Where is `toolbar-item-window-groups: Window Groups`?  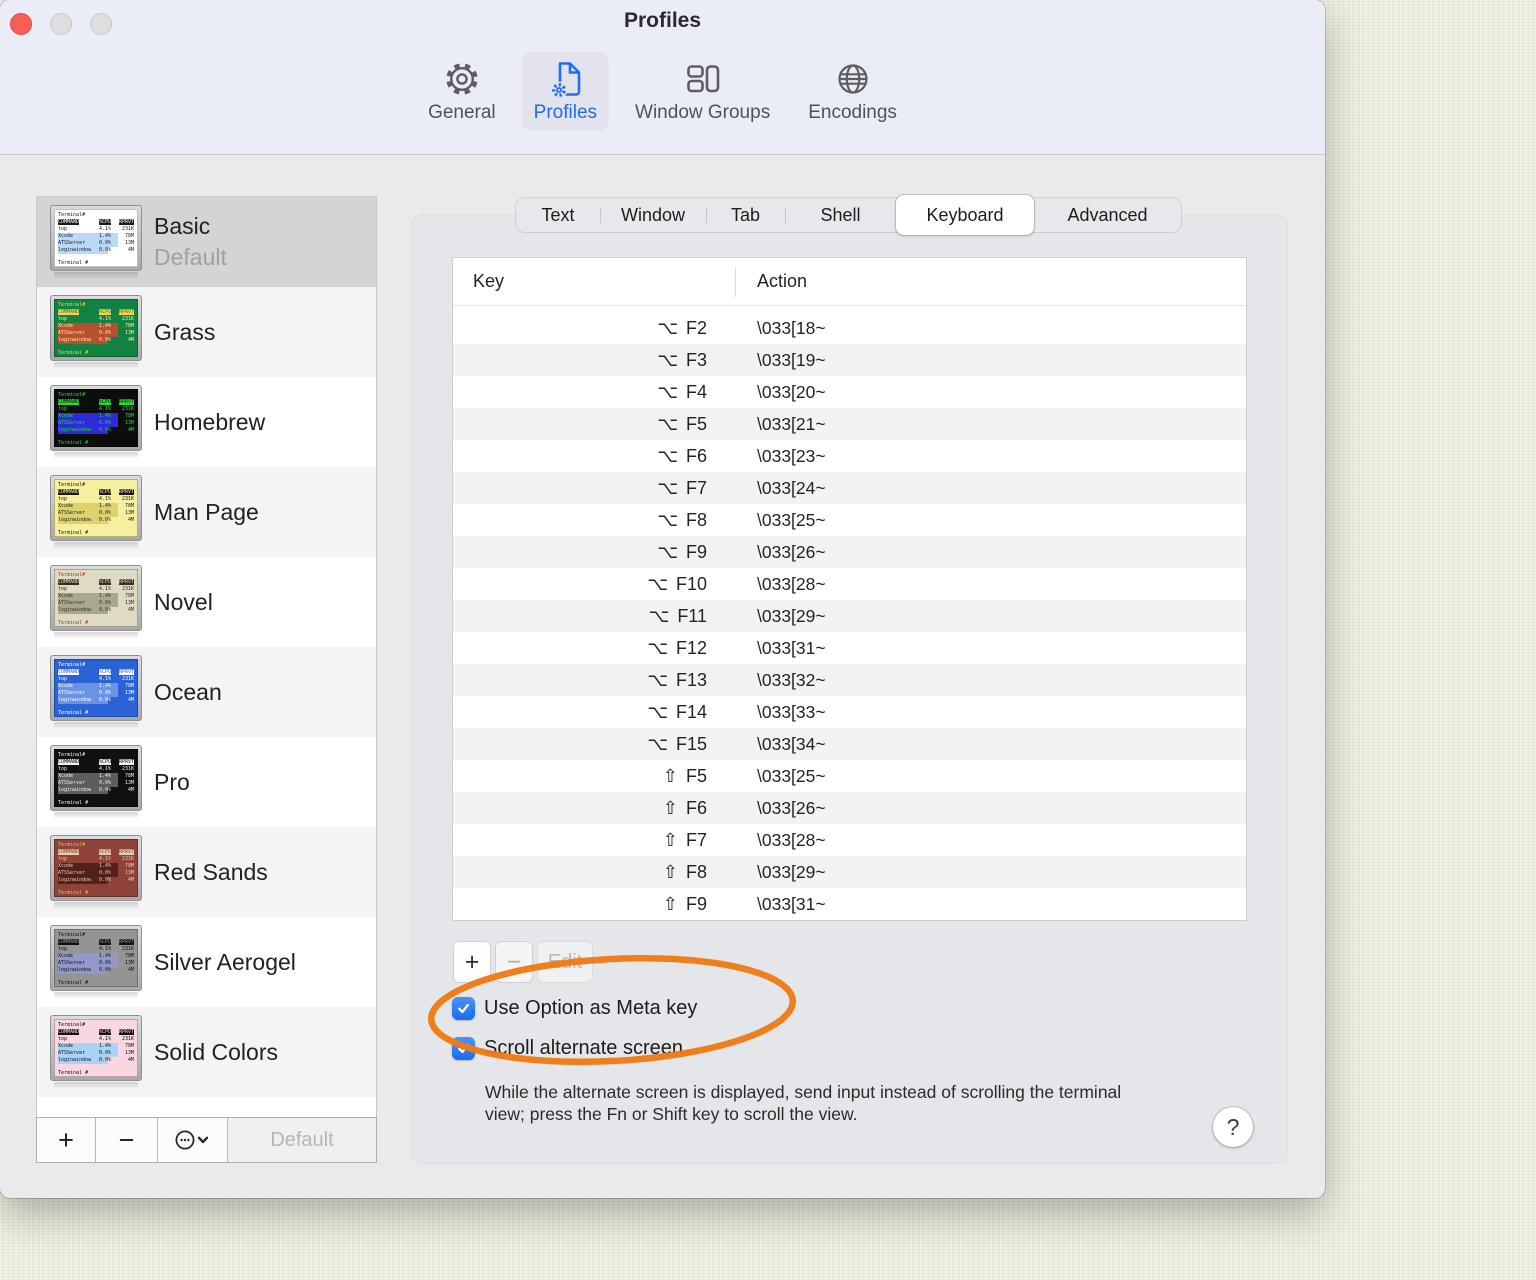 toolbar-item-window-groups: Window Groups is located at coordinates (702, 91).